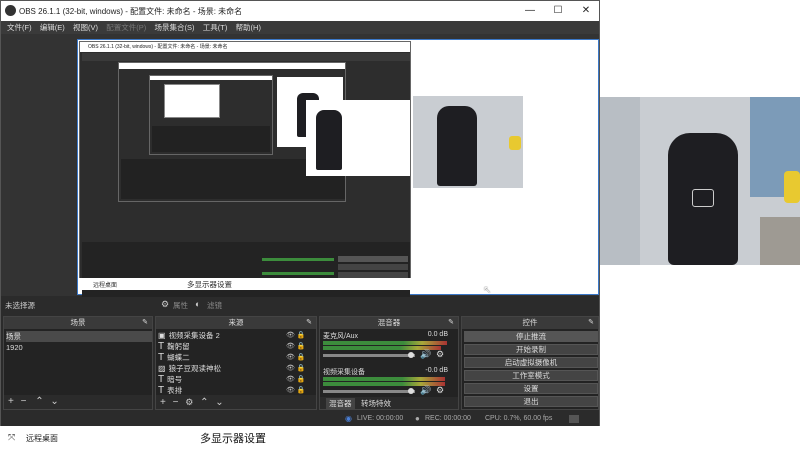 This screenshot has height=450, width=800. Describe the element at coordinates (574, 419) in the screenshot. I see `status-square-icon` at that location.